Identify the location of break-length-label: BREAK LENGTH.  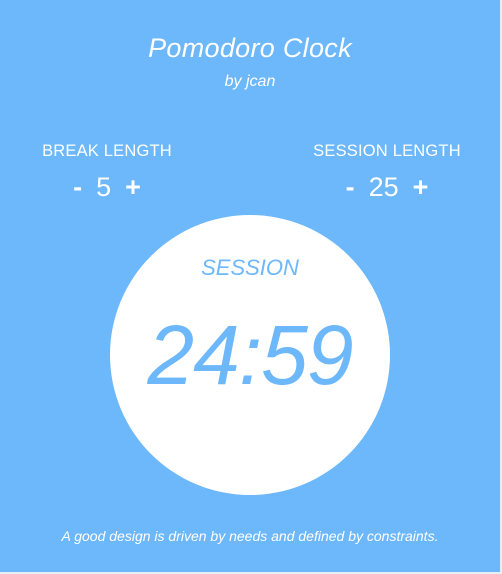
(107, 151).